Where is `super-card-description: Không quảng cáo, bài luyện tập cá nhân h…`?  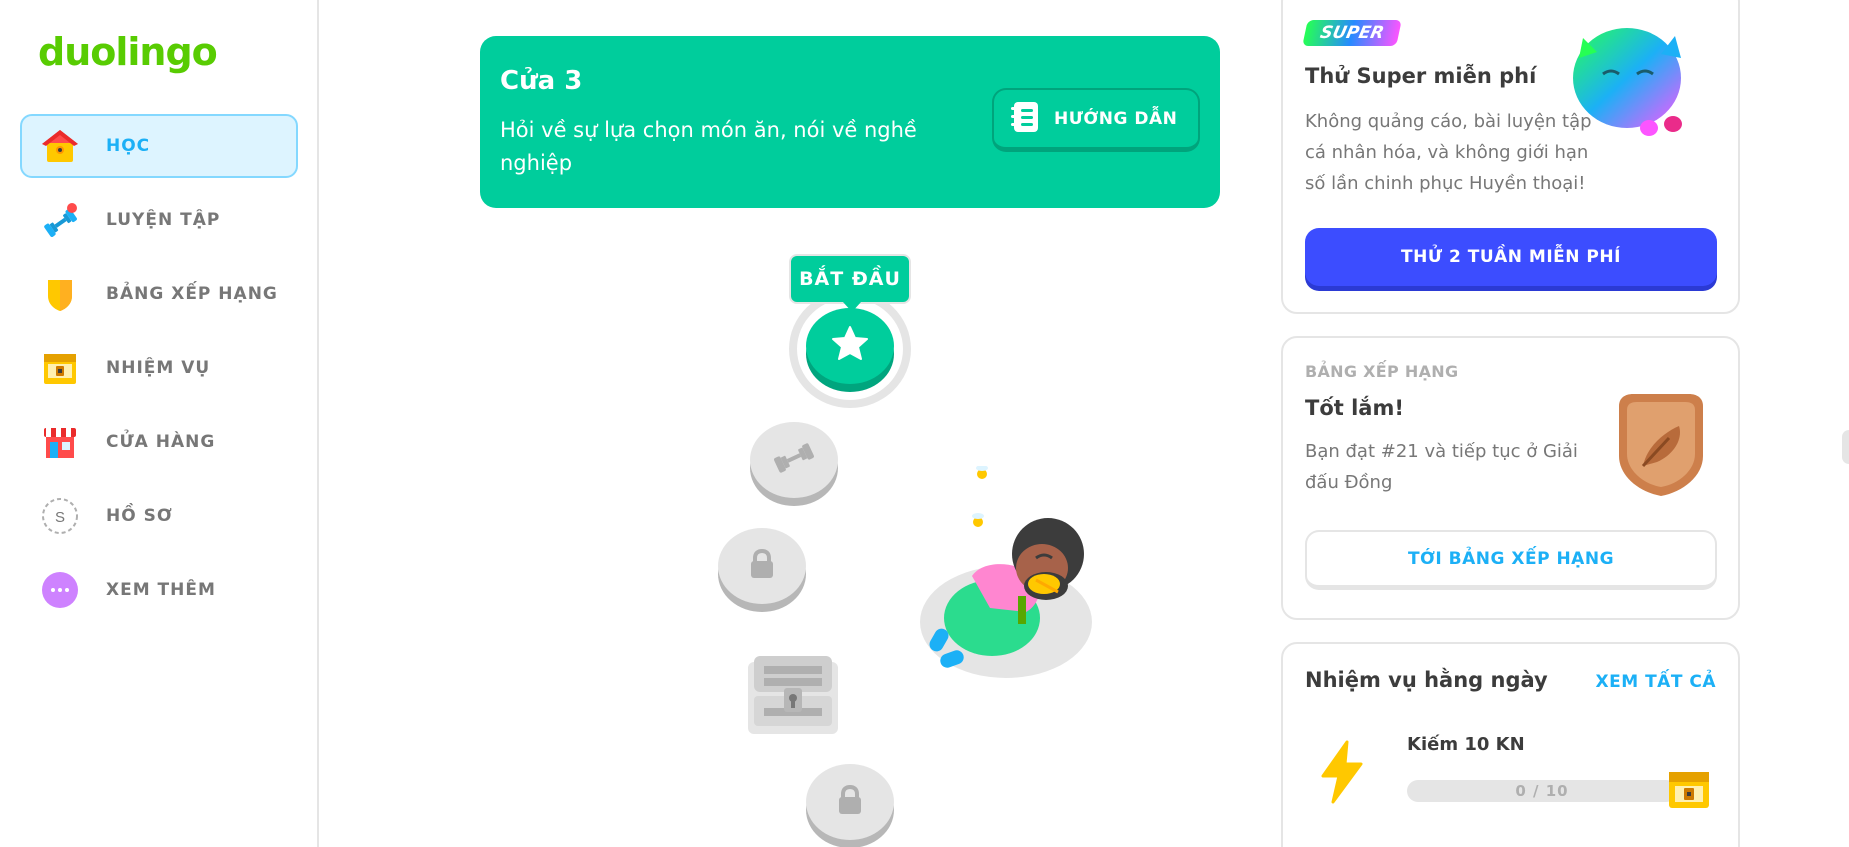
super-card-description: Không quảng cáo, bài luyện tập cá nhân h… is located at coordinates (1448, 152).